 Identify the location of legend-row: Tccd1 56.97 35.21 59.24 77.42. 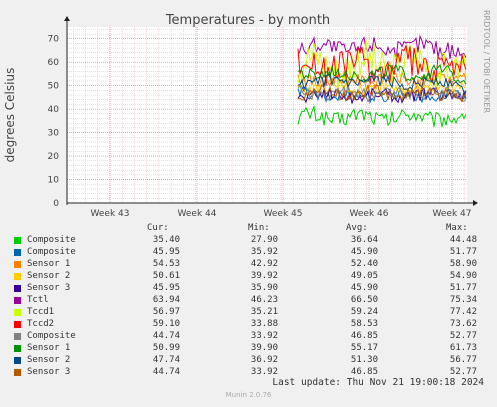
(248, 313).